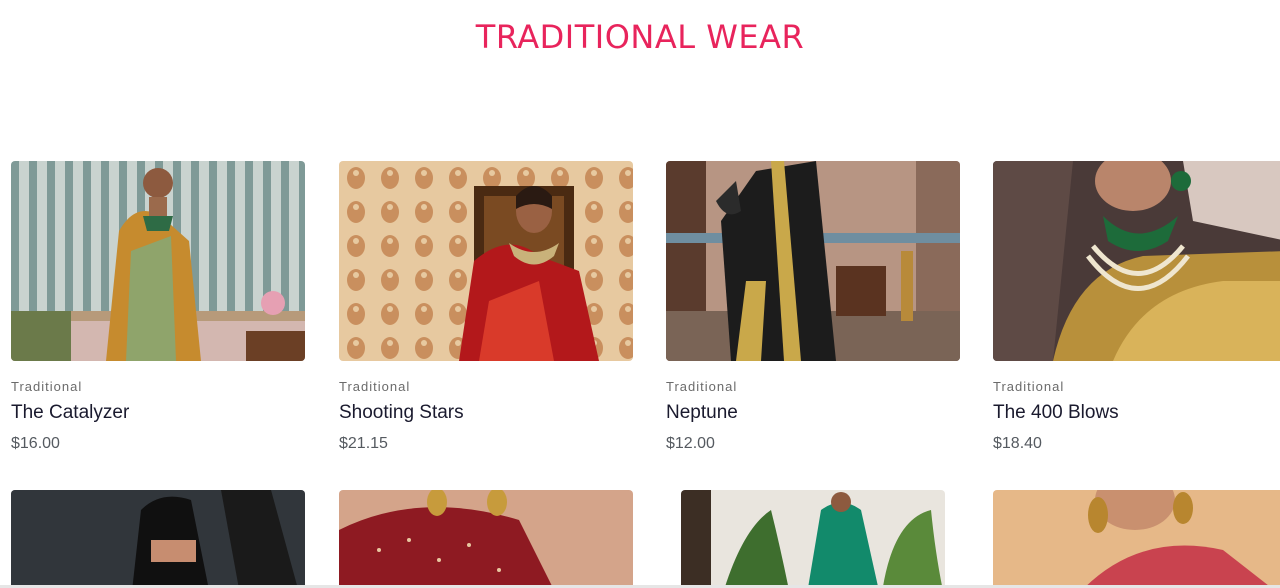 Image resolution: width=1280 pixels, height=588 pixels. I want to click on product-card: Traditional The 400 Blows $18.40, so click(1136, 307).